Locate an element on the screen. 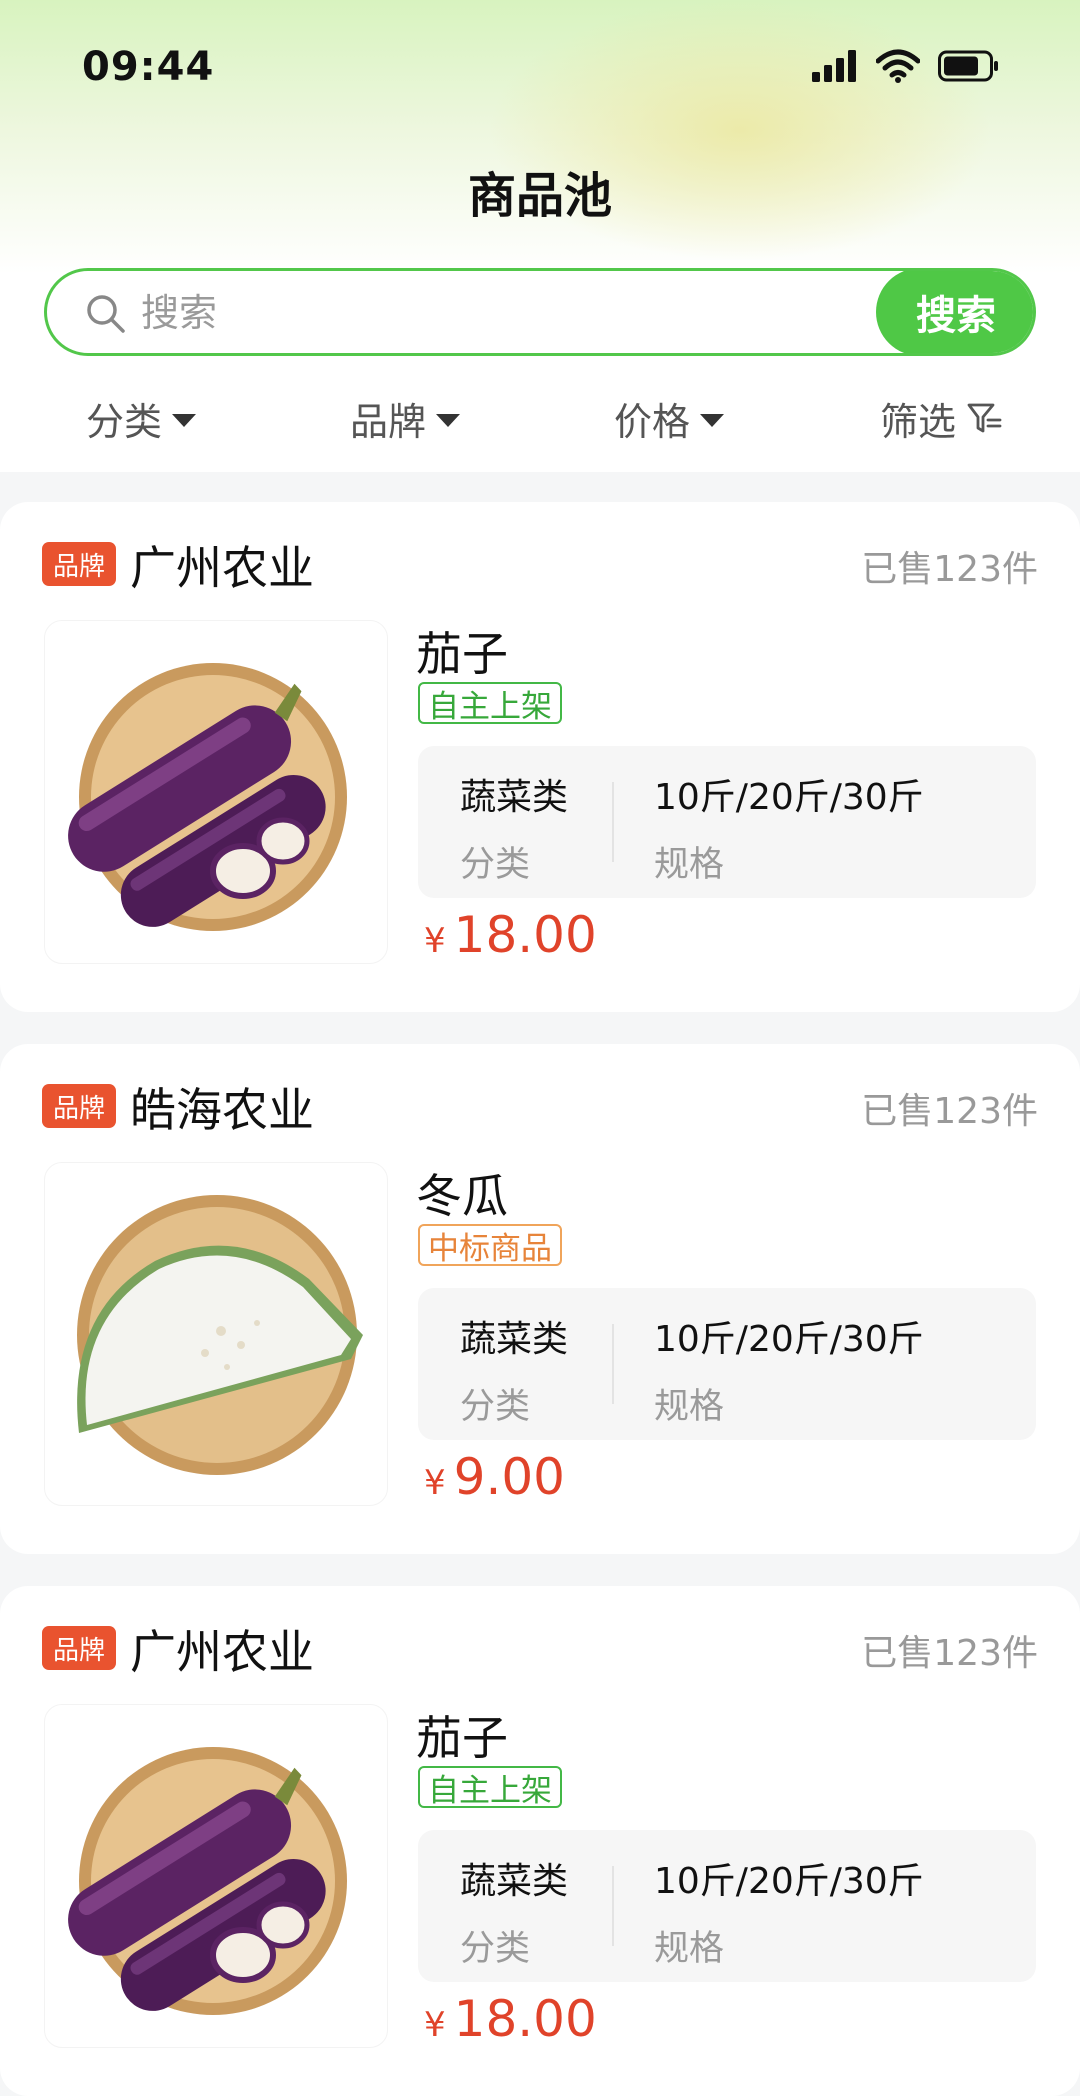 This screenshot has height=2096, width=1080. filter-screen: 筛选 is located at coordinates (941, 418).